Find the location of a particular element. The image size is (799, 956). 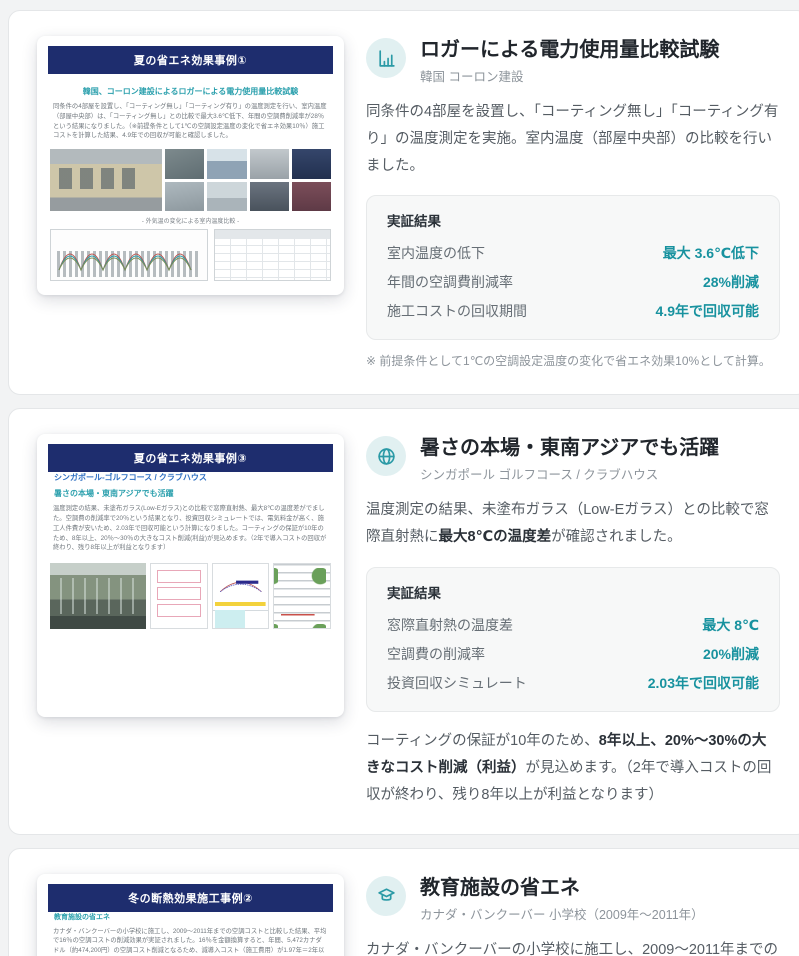

schematic-document is located at coordinates (179, 596).